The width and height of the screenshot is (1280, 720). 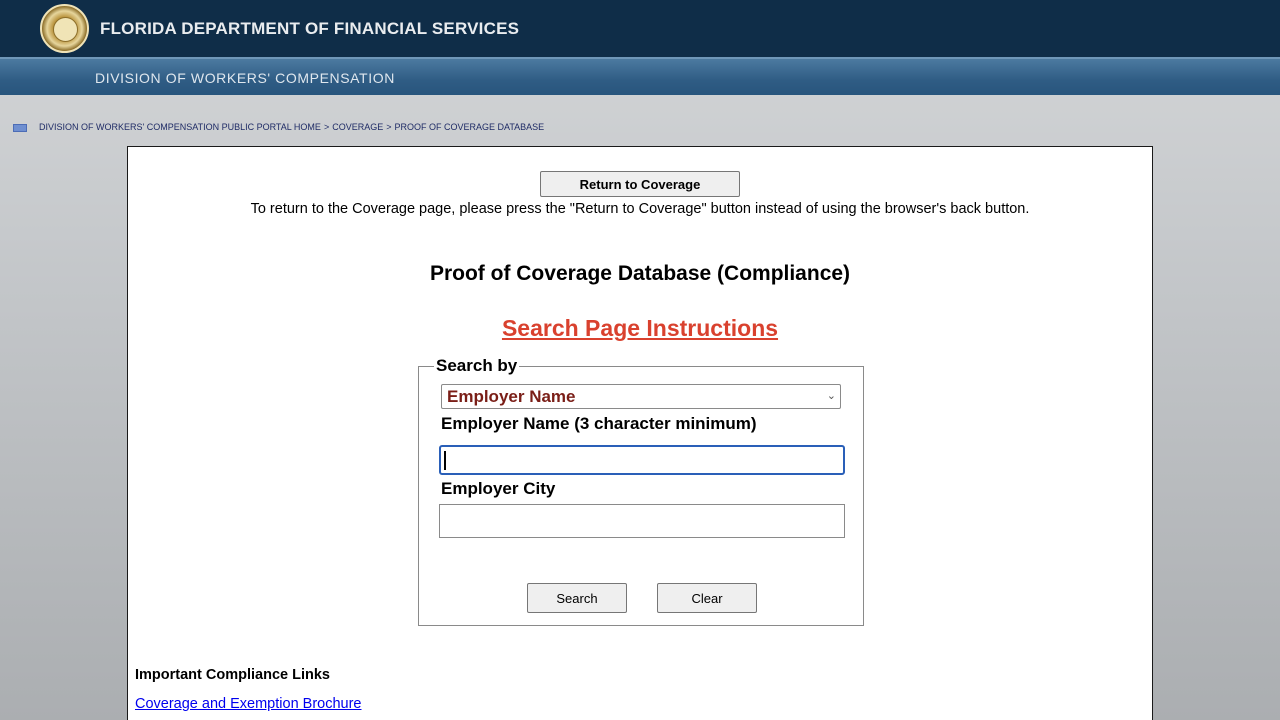 I want to click on coverage-brochure-link: Coverage and Exemption Brochure, so click(x=248, y=704).